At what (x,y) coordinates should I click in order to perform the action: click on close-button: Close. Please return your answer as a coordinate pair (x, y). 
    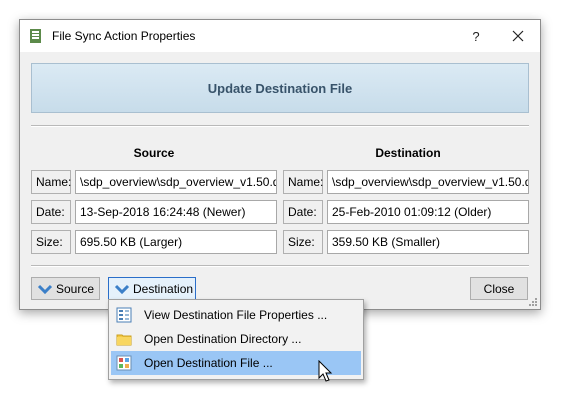
    Looking at the image, I should click on (499, 288).